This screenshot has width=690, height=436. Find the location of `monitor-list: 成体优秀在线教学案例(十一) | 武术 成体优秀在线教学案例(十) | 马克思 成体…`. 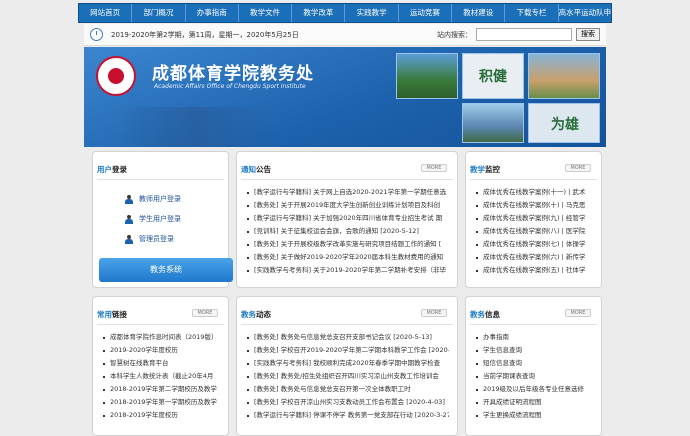

monitor-list: 成体优秀在线教学案例(十一) | 武术 成体优秀在线教学案例(十) | 马克思 成体… is located at coordinates (534, 231).